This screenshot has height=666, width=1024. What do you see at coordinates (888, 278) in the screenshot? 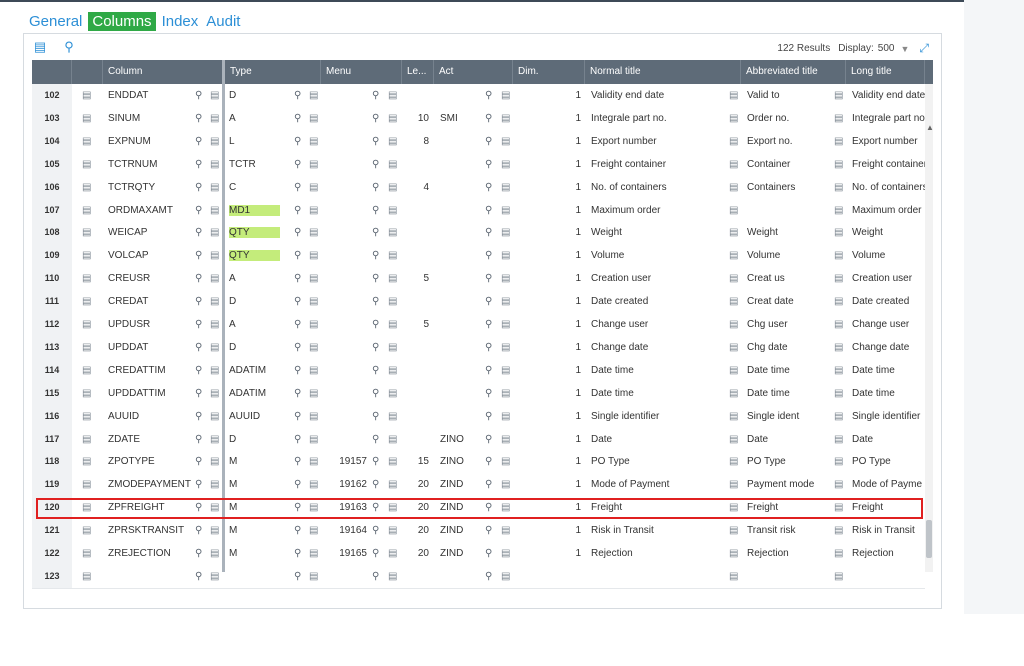
I see `long-title: Creation user` at bounding box center [888, 278].